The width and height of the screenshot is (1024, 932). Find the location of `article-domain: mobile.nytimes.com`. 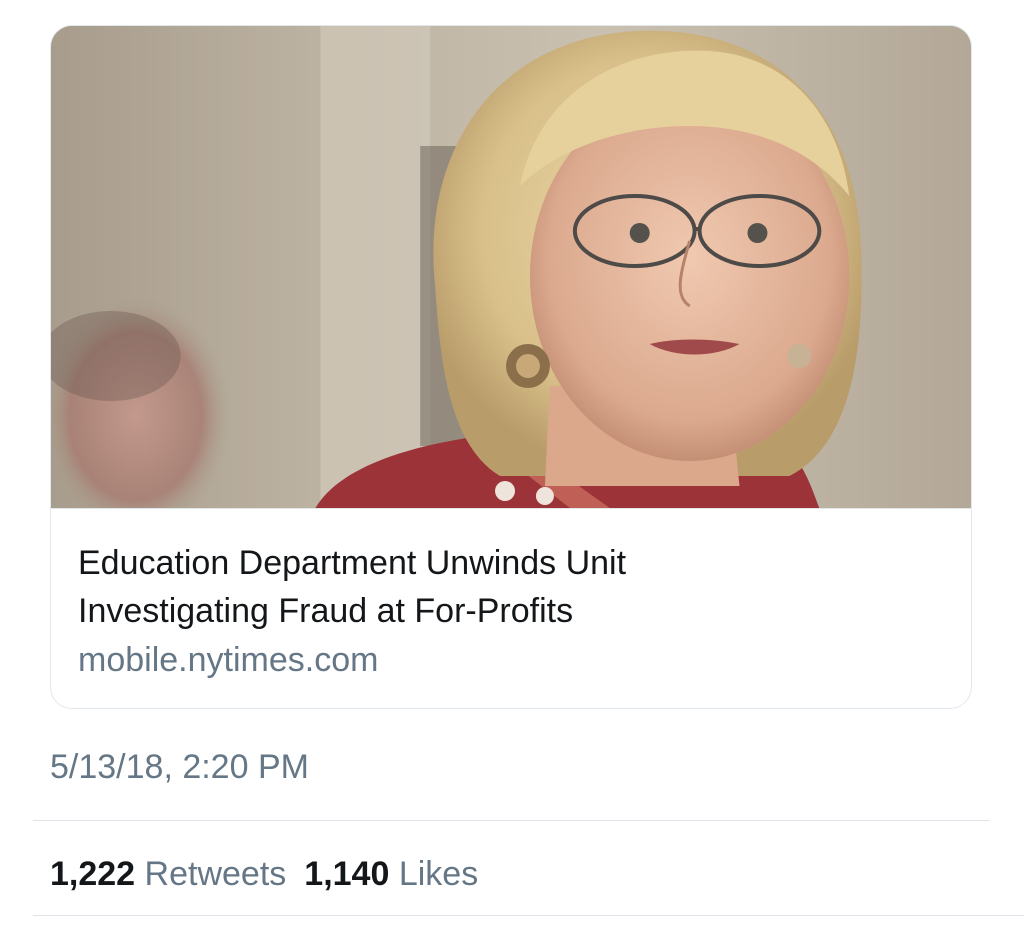

article-domain: mobile.nytimes.com is located at coordinates (228, 660).